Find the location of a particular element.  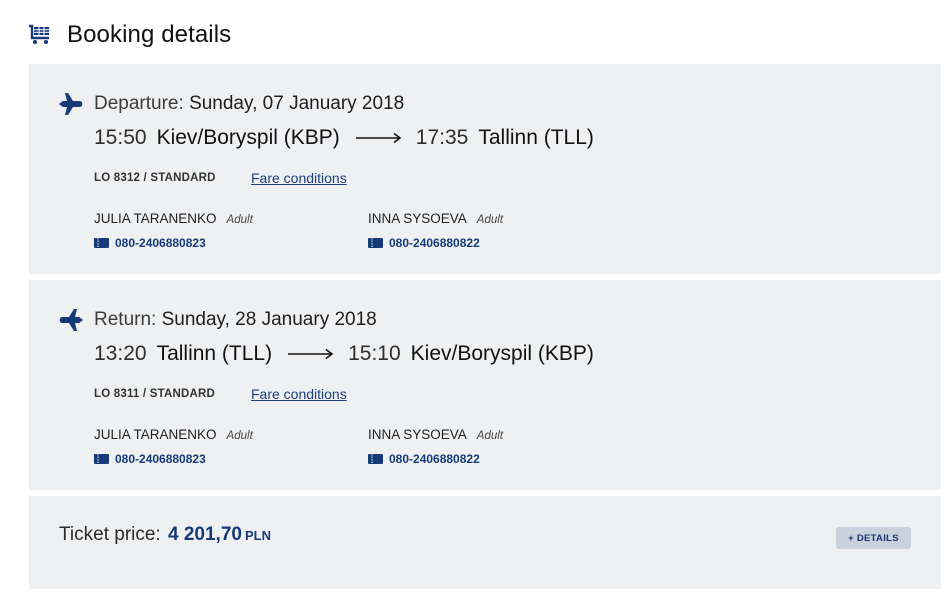

departure-flight-code: LO 8312 / STANDARD is located at coordinates (155, 178).